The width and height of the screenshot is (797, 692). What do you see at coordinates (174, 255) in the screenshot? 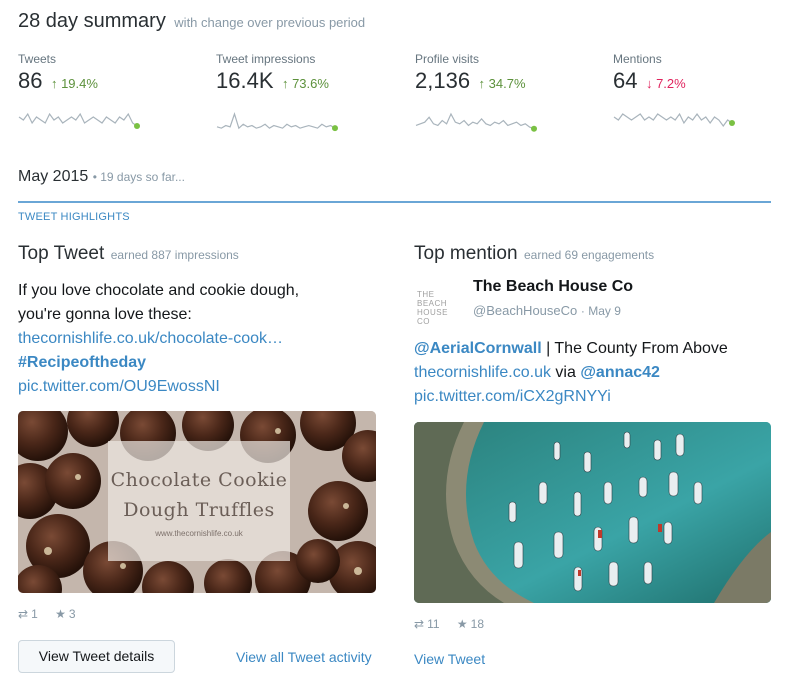
I see `top-tweet-earned: earned 887 impressions` at bounding box center [174, 255].